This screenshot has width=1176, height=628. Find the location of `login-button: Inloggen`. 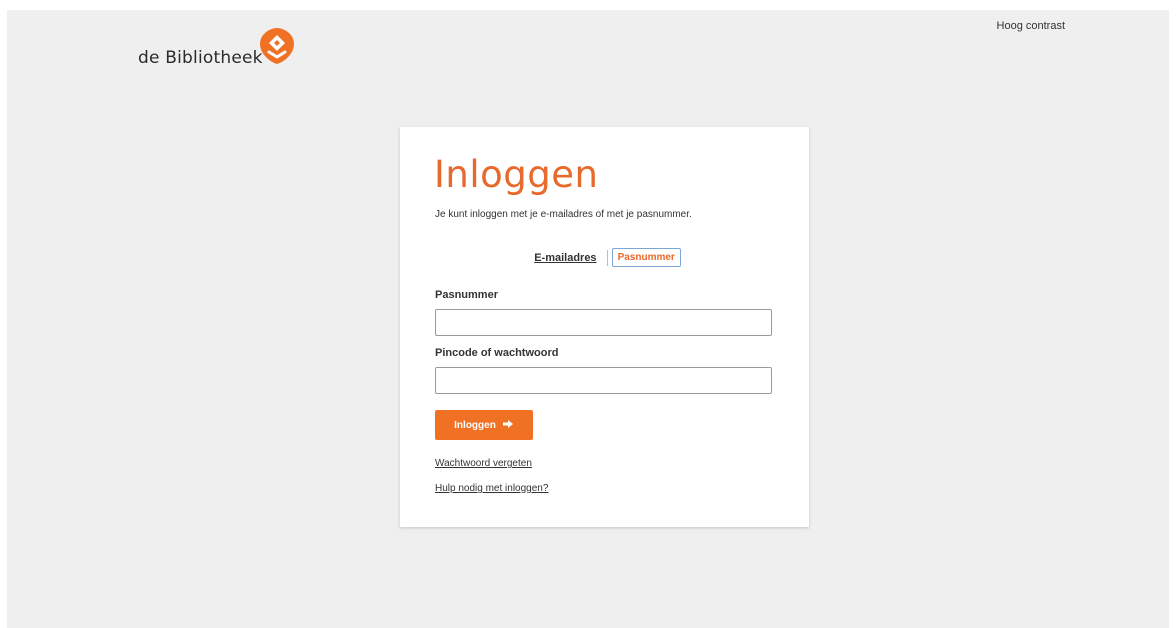

login-button: Inloggen is located at coordinates (484, 425).